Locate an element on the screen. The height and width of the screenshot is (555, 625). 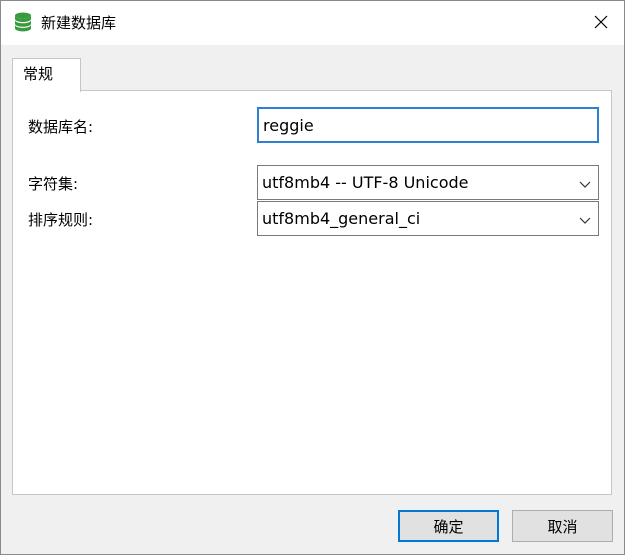
close-button is located at coordinates (601, 23).